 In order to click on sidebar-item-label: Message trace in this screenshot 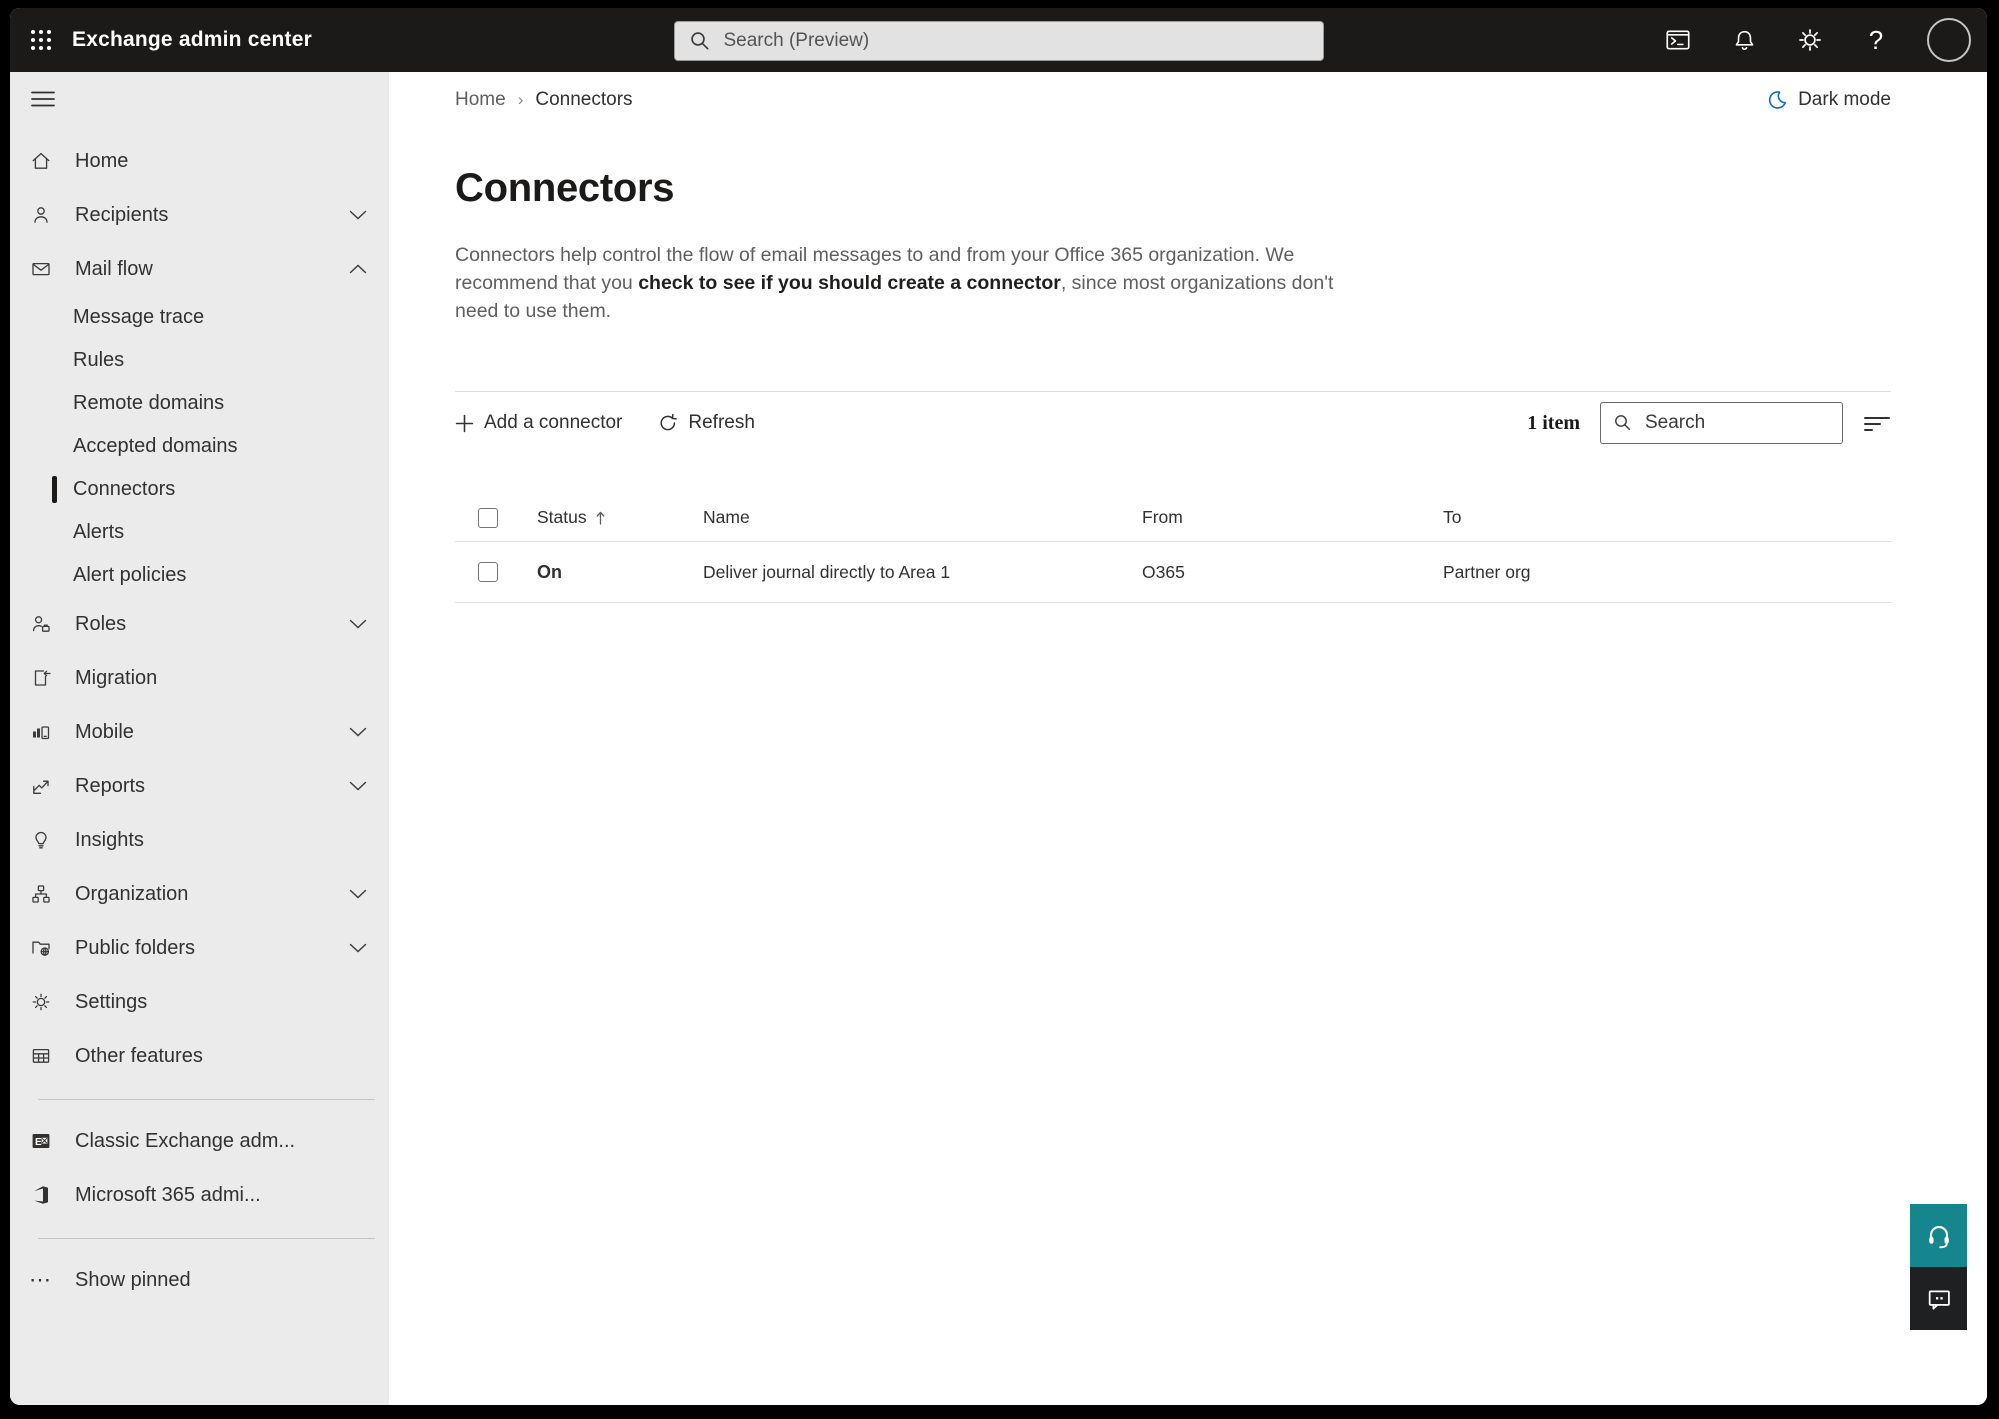, I will do `click(139, 317)`.